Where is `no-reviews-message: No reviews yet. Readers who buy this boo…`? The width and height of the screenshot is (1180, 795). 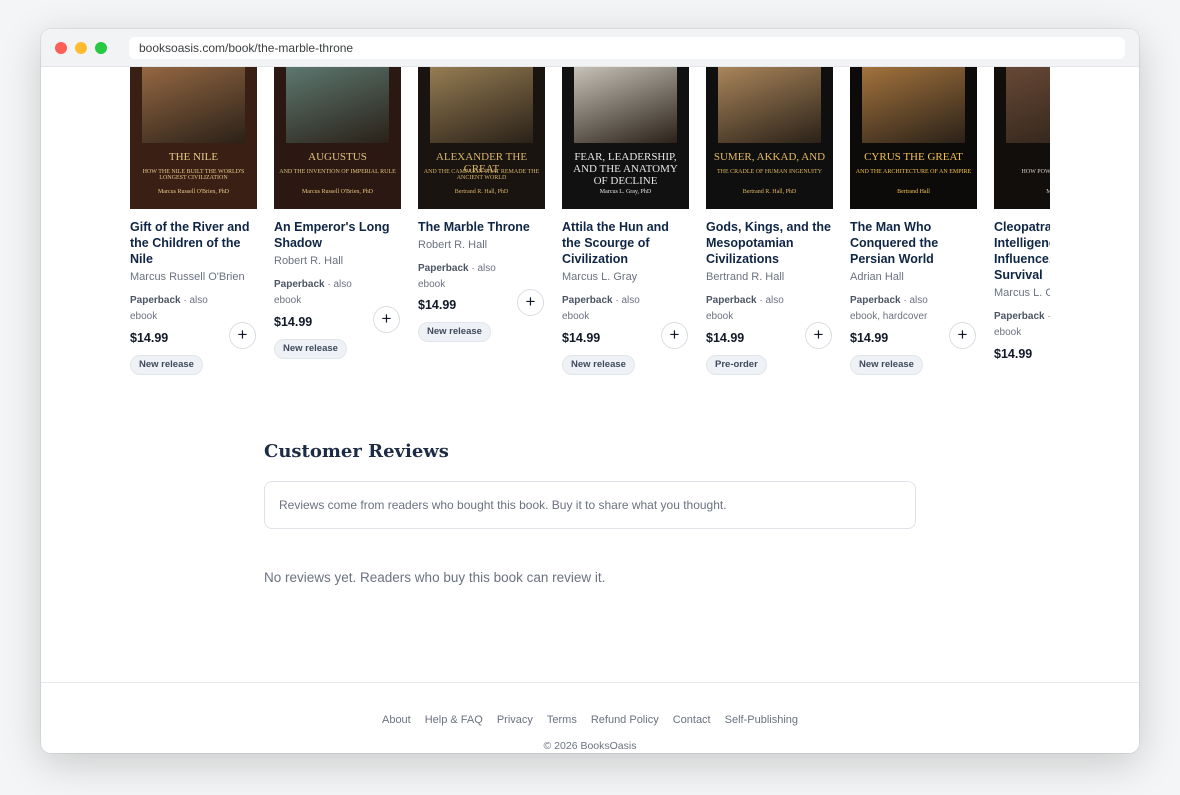
no-reviews-message: No reviews yet. Readers who buy this boo… is located at coordinates (435, 577).